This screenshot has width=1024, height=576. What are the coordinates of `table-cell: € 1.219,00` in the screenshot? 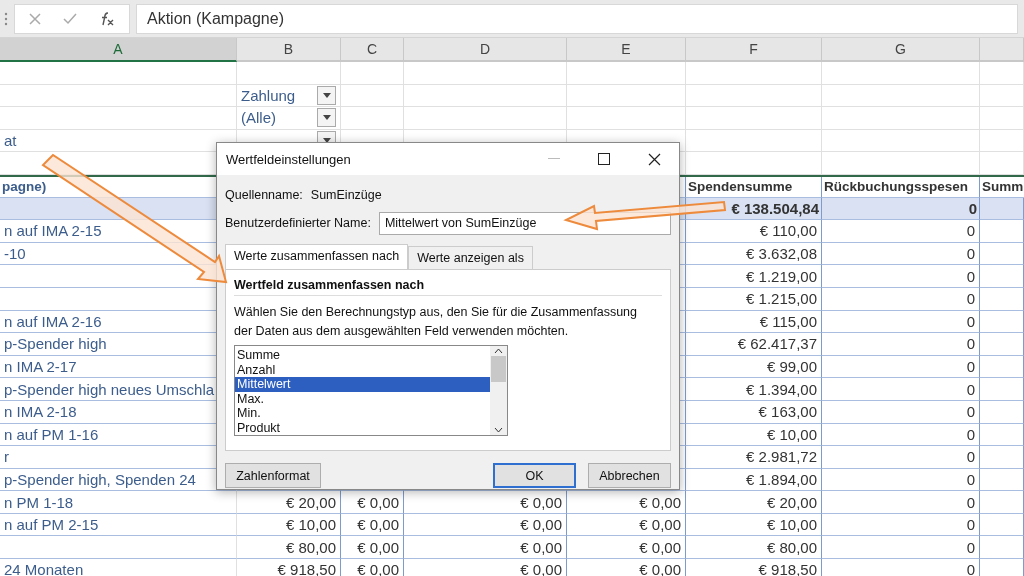 It's located at (754, 276).